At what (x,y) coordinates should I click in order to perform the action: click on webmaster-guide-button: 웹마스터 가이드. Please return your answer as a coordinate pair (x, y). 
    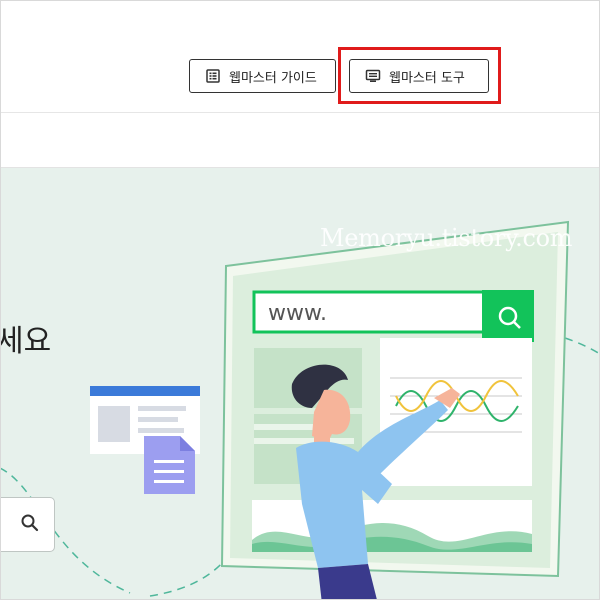
    Looking at the image, I should click on (262, 76).